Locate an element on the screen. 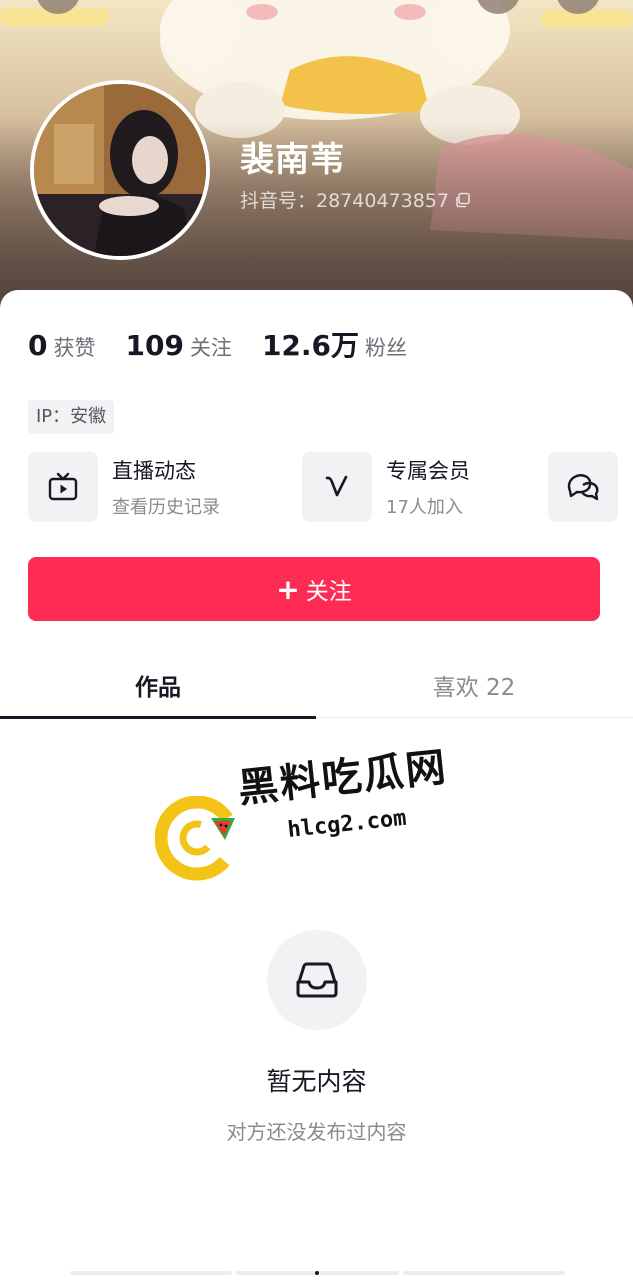 The height and width of the screenshot is (1280, 633). inbox-tray-icon is located at coordinates (317, 980).